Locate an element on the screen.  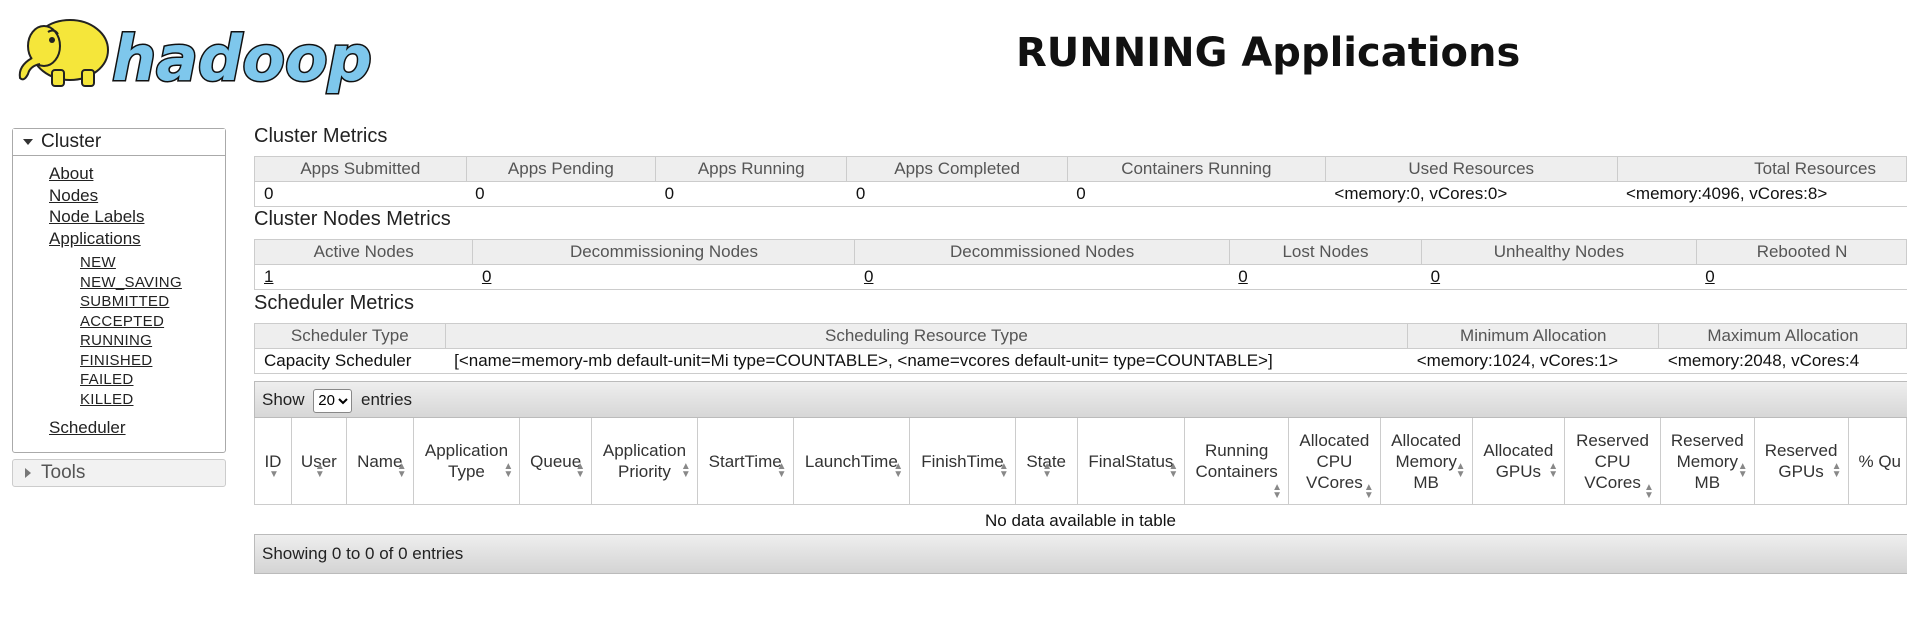
triangle-down-icon is located at coordinates (28, 141).